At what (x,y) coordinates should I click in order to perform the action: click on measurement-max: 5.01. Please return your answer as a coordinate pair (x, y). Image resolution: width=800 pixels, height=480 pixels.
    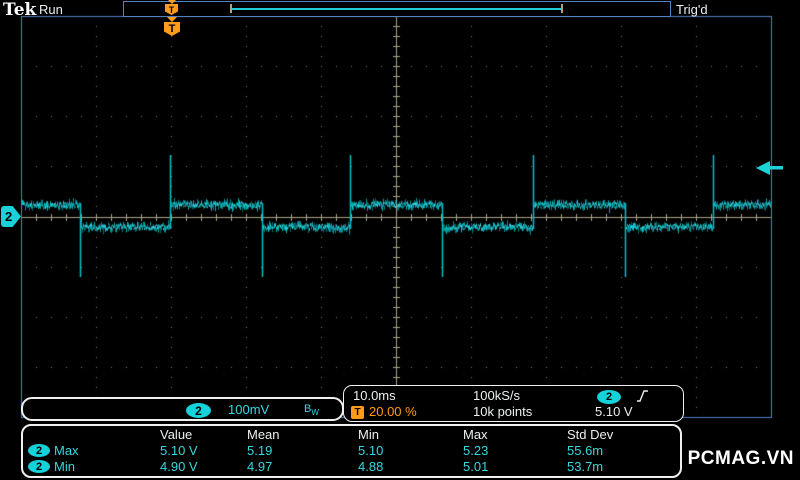
    Looking at the image, I should click on (476, 466).